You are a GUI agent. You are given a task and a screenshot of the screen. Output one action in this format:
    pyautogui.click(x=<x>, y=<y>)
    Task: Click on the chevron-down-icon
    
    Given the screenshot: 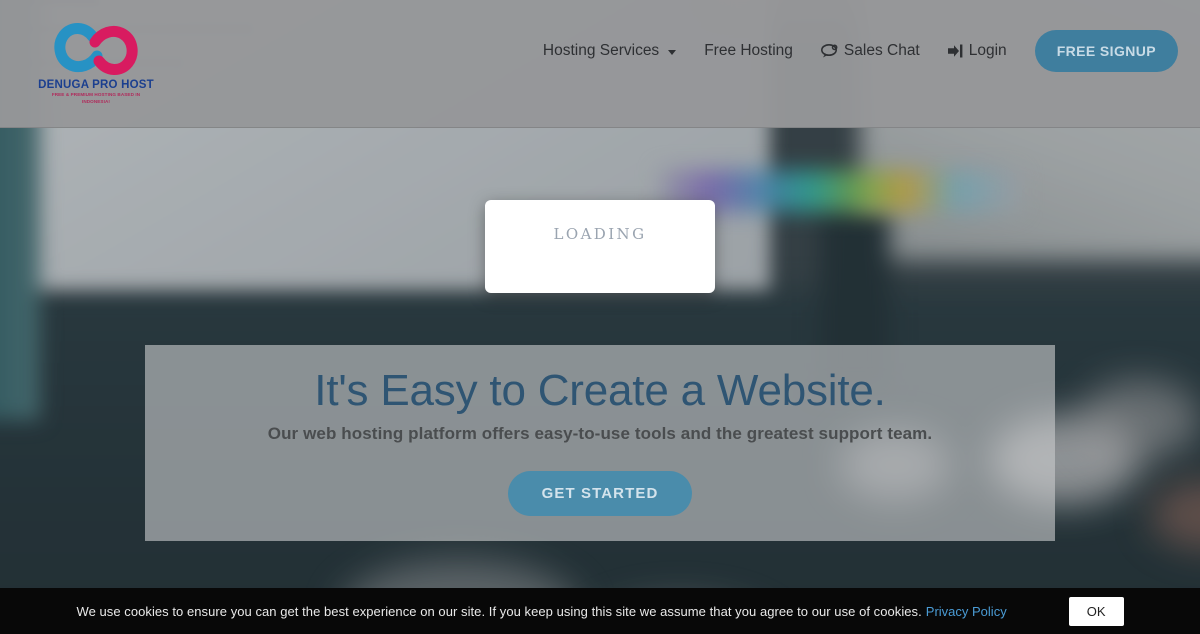 What is the action you would take?
    pyautogui.click(x=672, y=52)
    